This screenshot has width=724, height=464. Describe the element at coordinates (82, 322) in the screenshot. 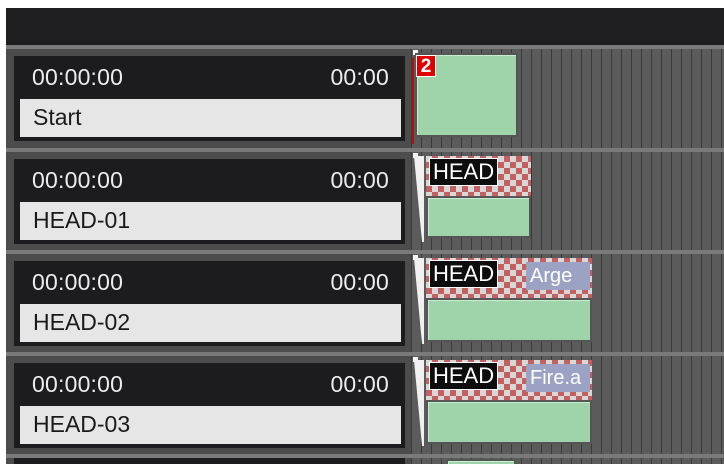

I see `track-name: HEAD-02` at that location.